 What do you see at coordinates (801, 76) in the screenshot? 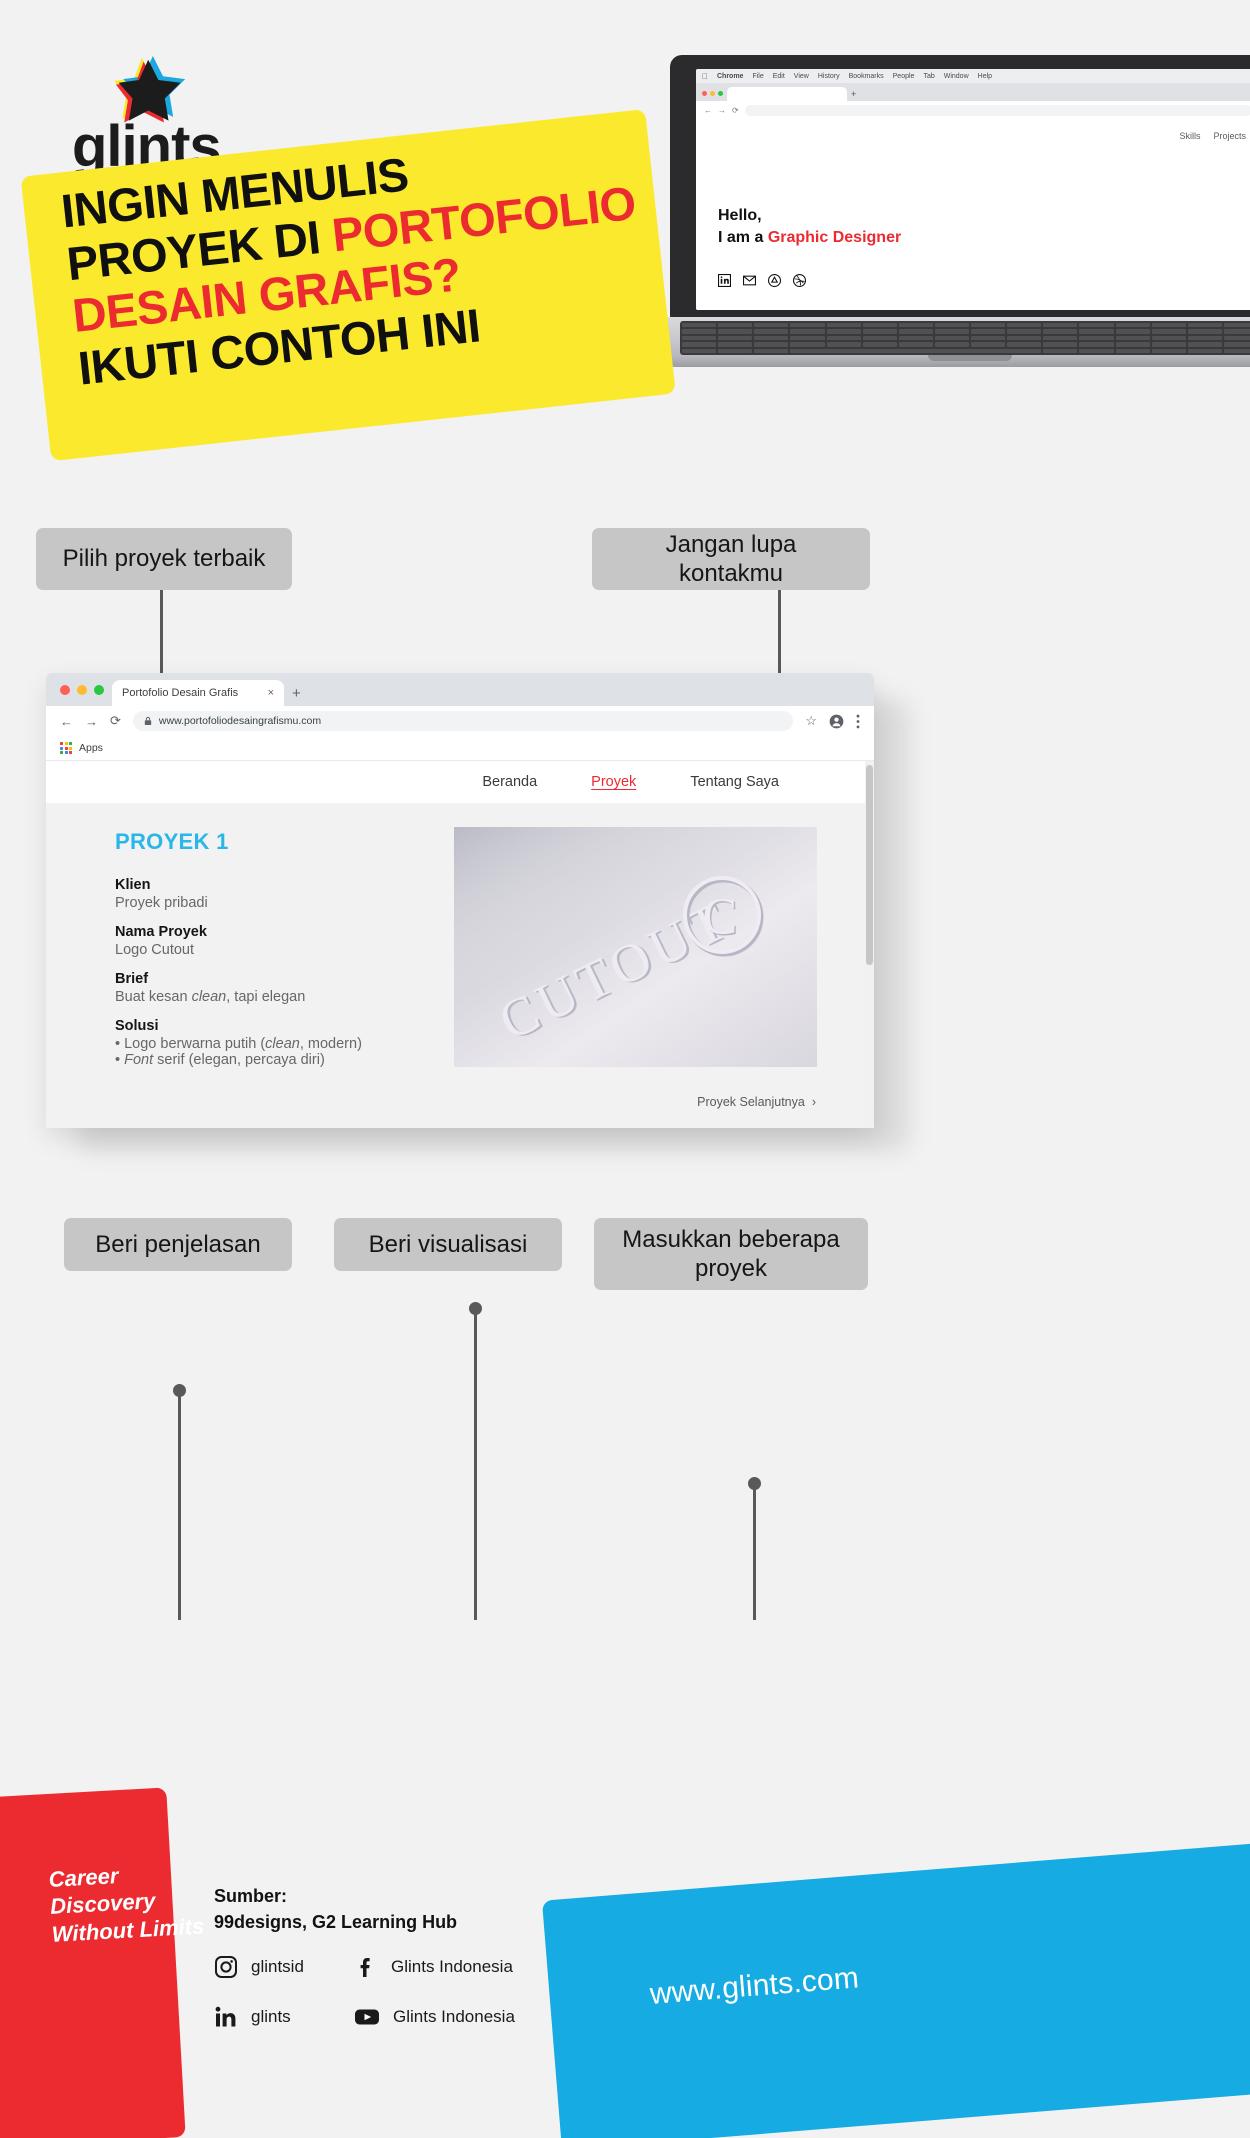
I see `menu-item-view: View` at bounding box center [801, 76].